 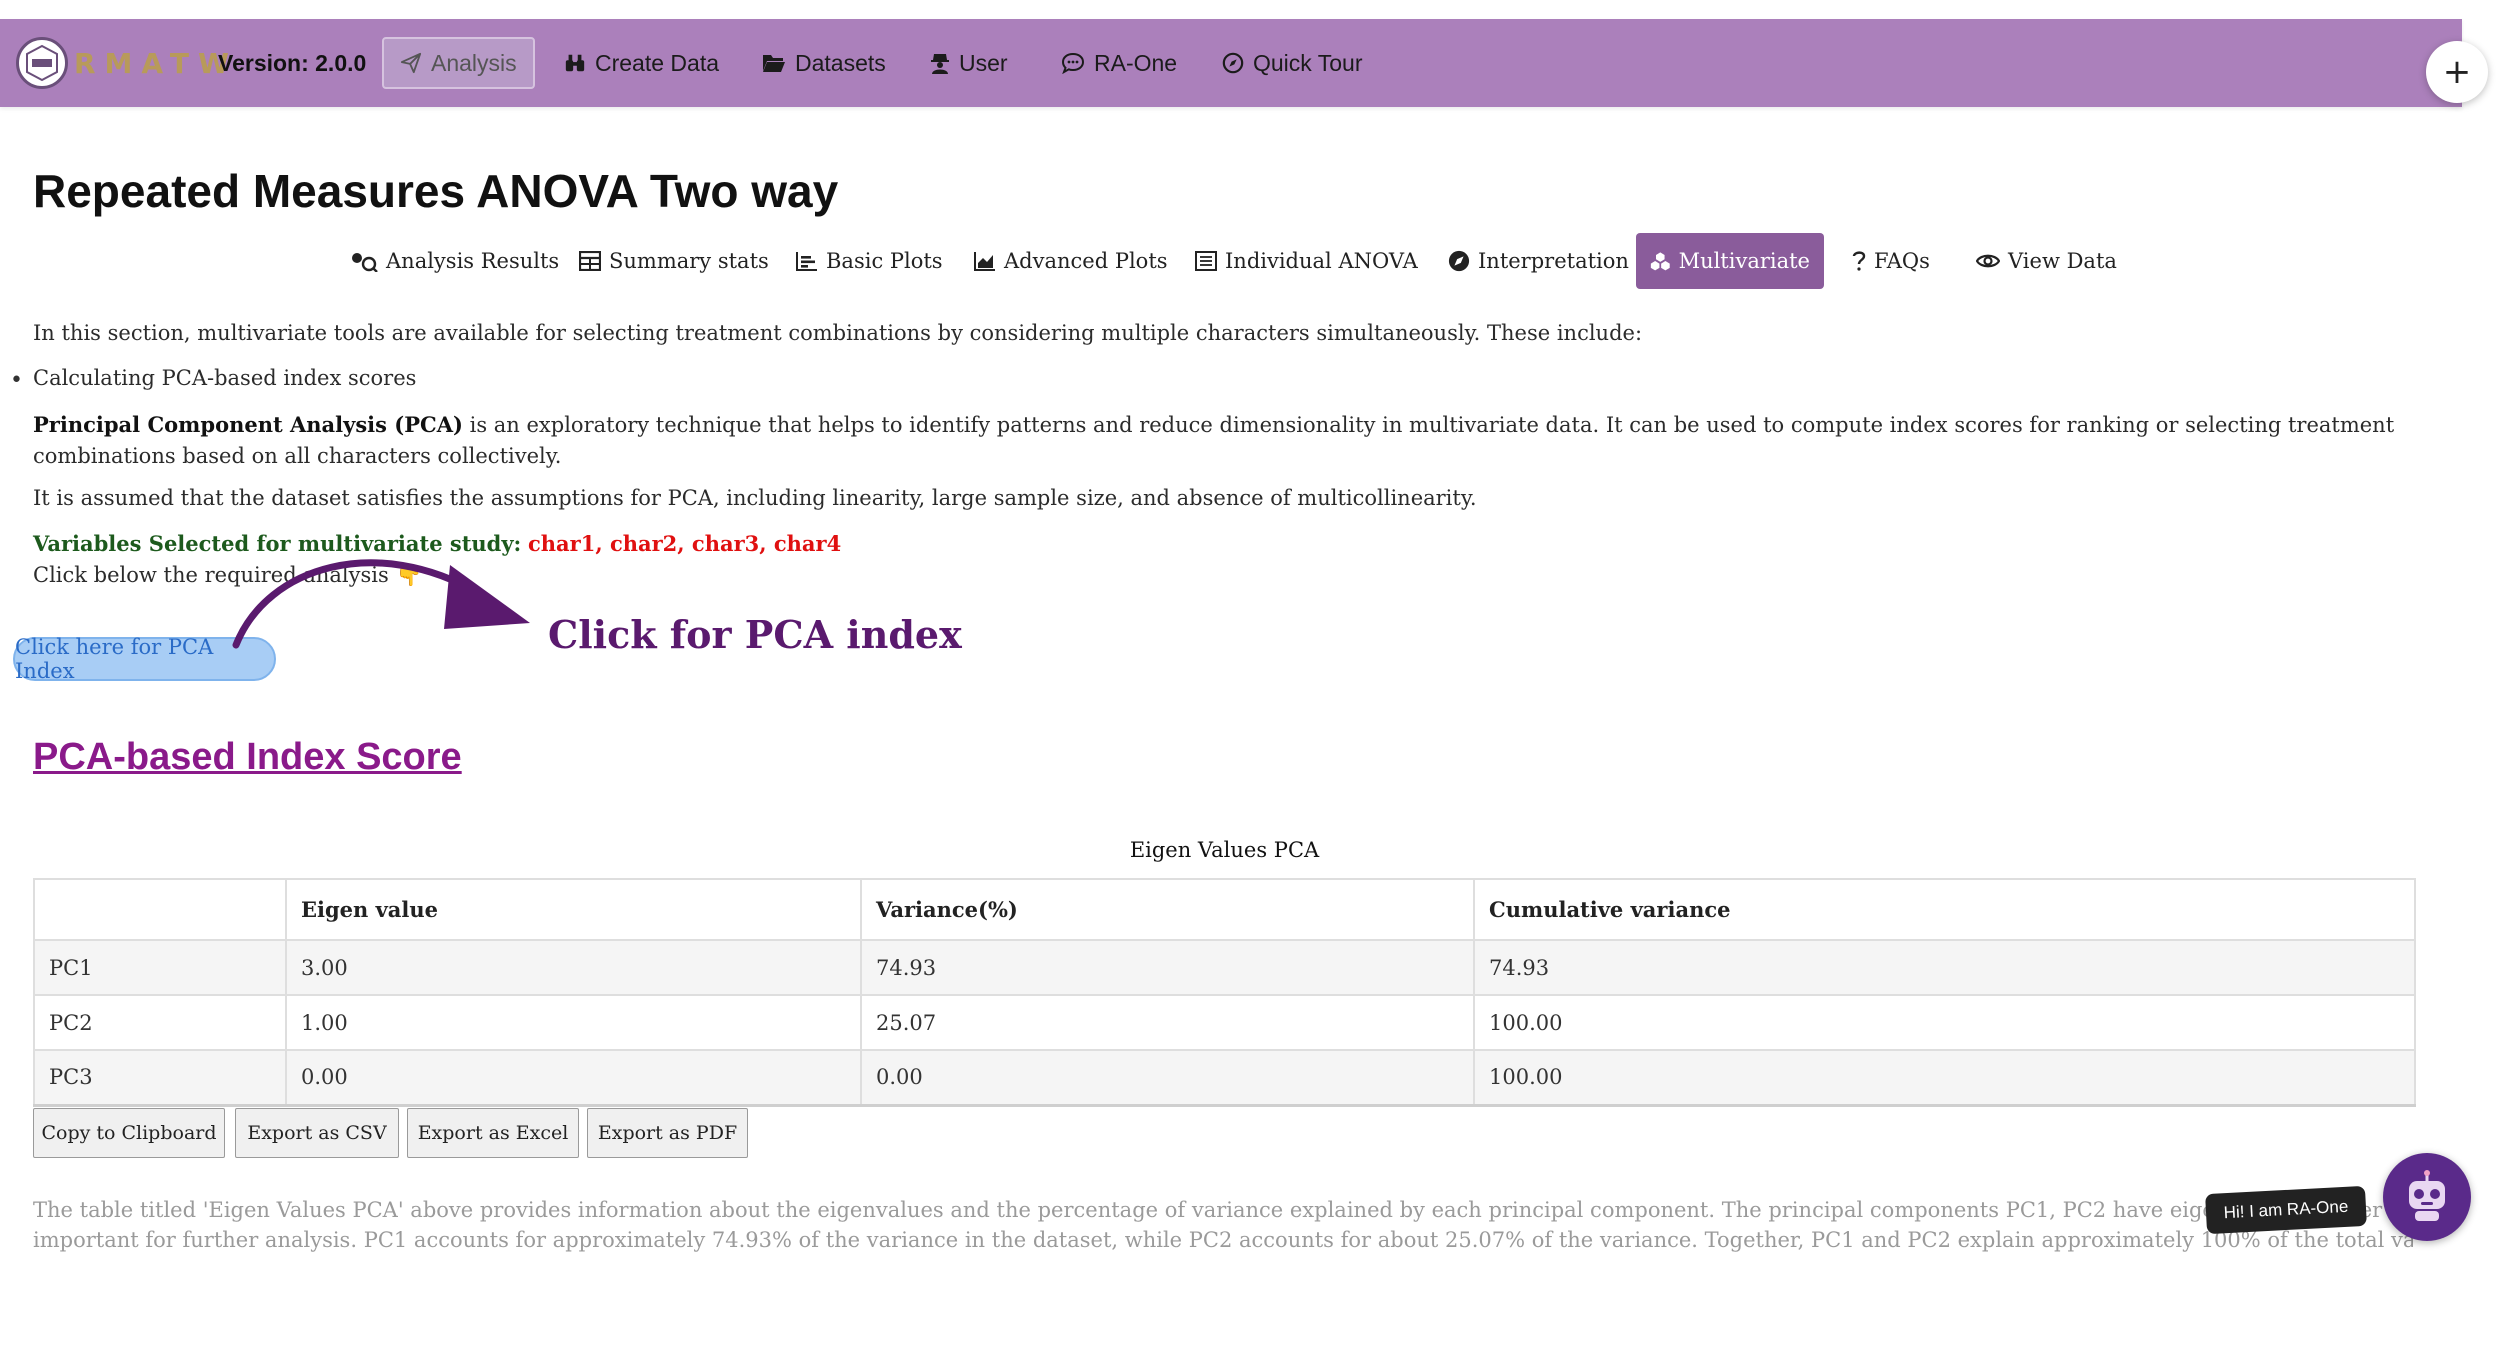 I want to click on eye-icon, so click(x=1988, y=261).